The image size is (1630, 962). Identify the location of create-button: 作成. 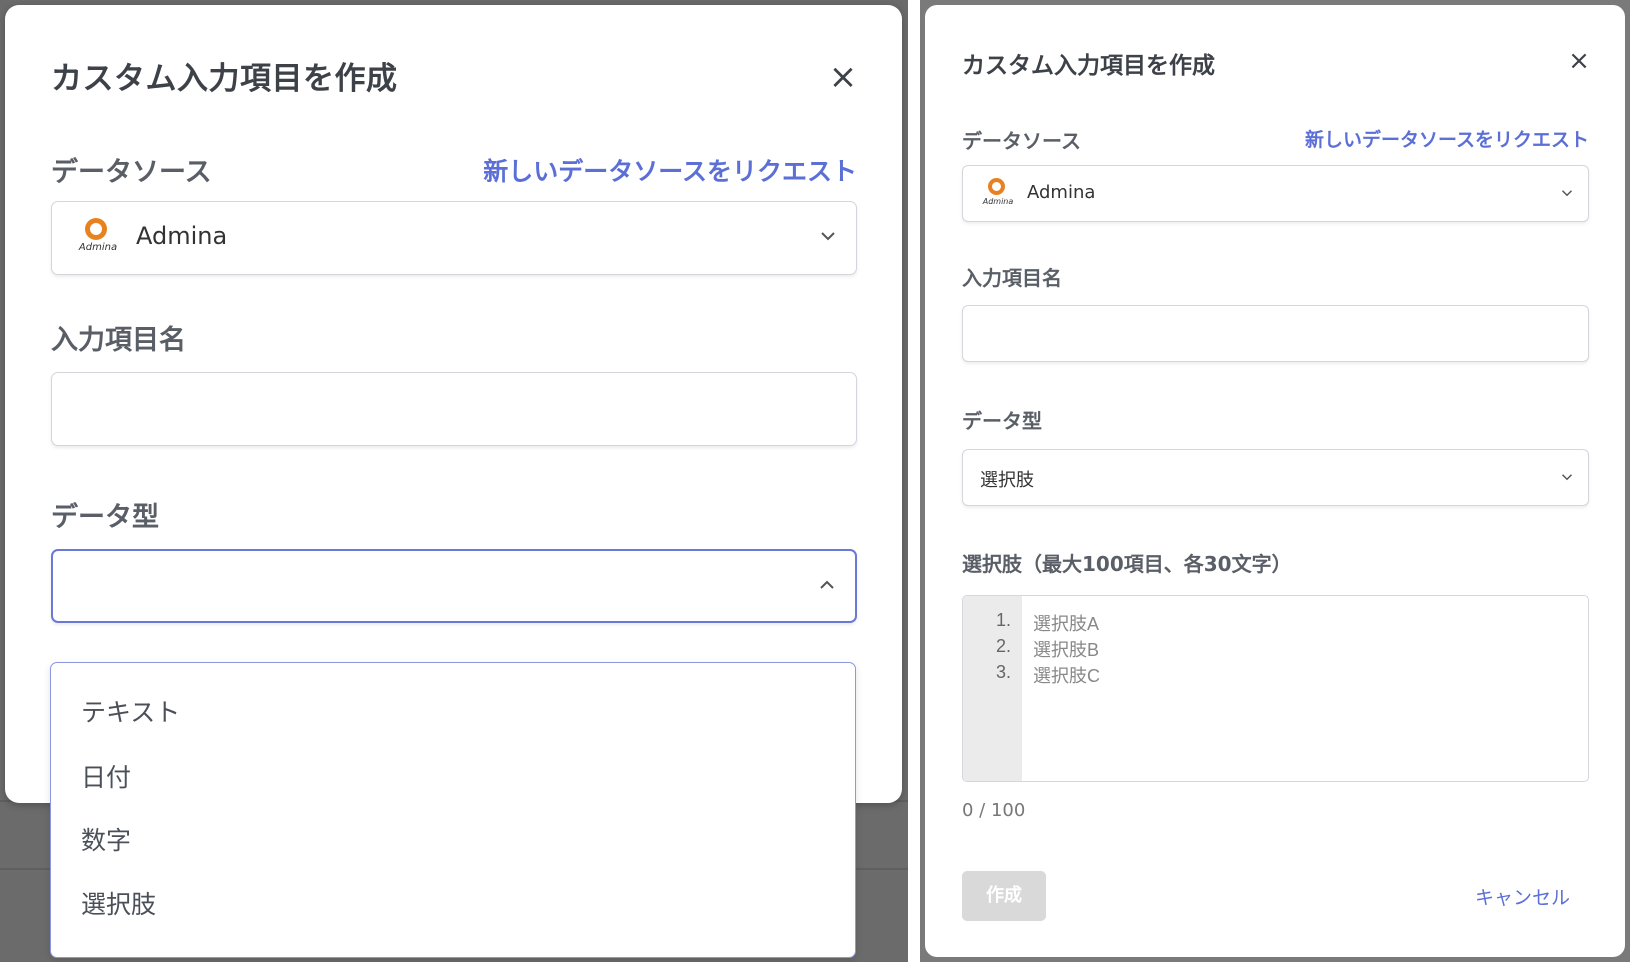
(1004, 896).